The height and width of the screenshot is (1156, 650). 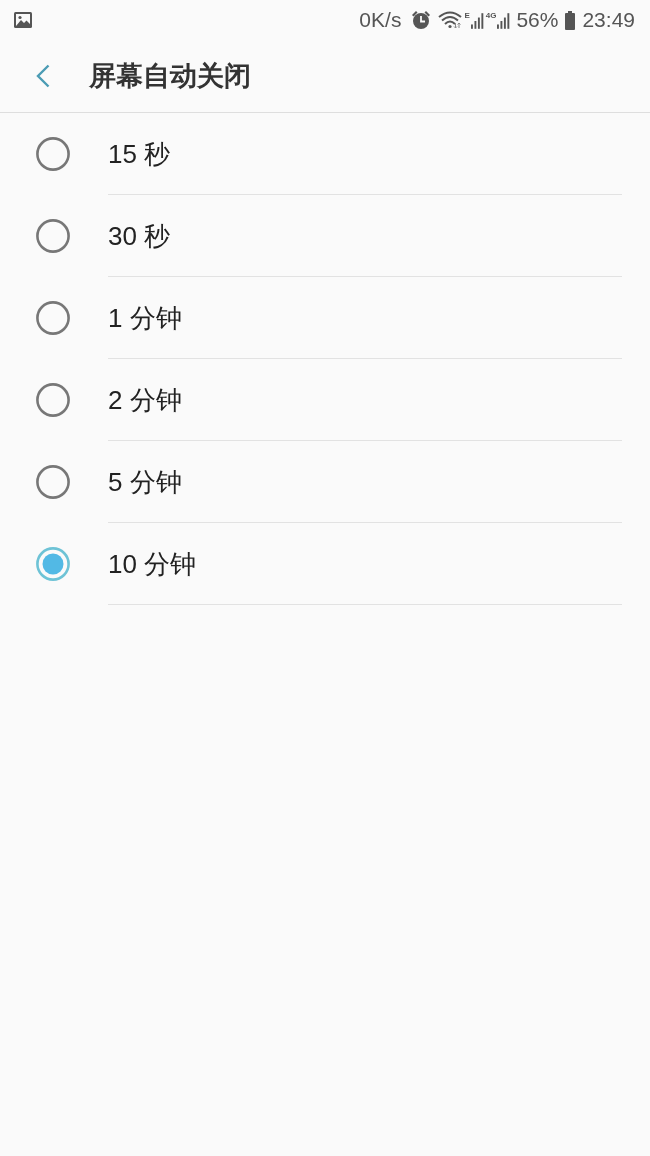 I want to click on option-label: 5 分钟, so click(x=145, y=481).